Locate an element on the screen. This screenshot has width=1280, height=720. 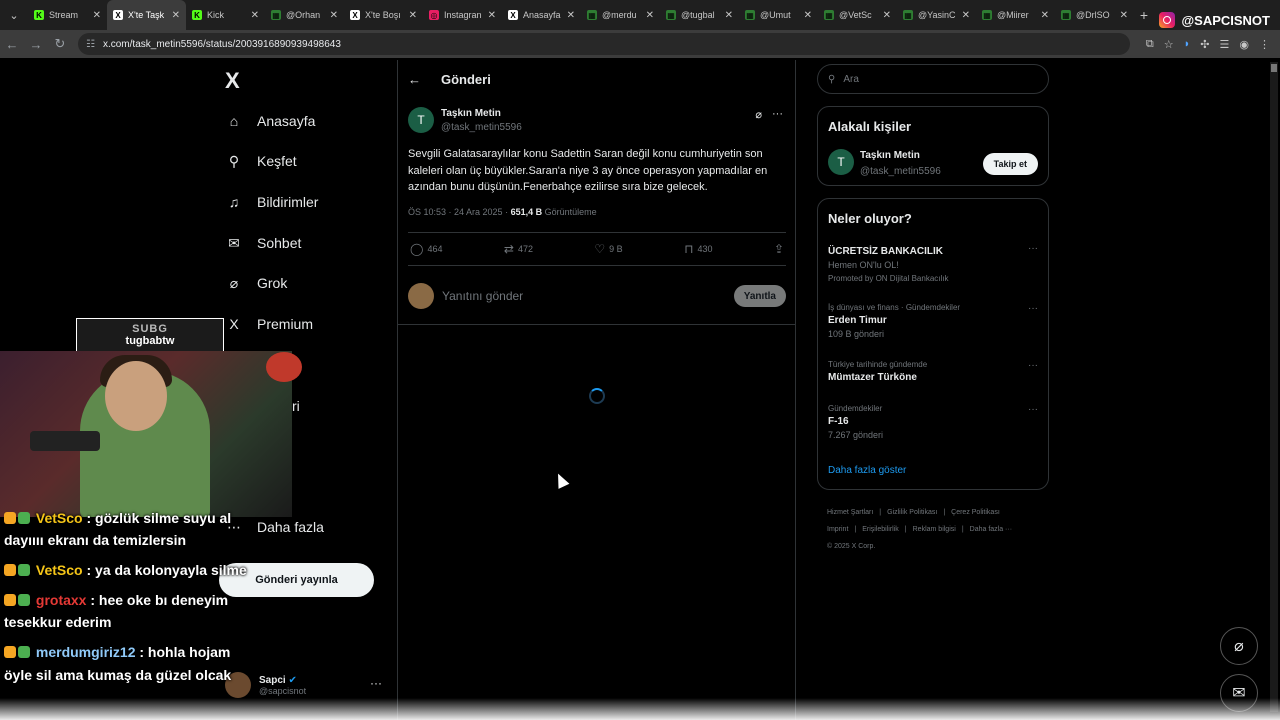
nav-item-4: ✉ Sohbet is located at coordinates (263, 243).